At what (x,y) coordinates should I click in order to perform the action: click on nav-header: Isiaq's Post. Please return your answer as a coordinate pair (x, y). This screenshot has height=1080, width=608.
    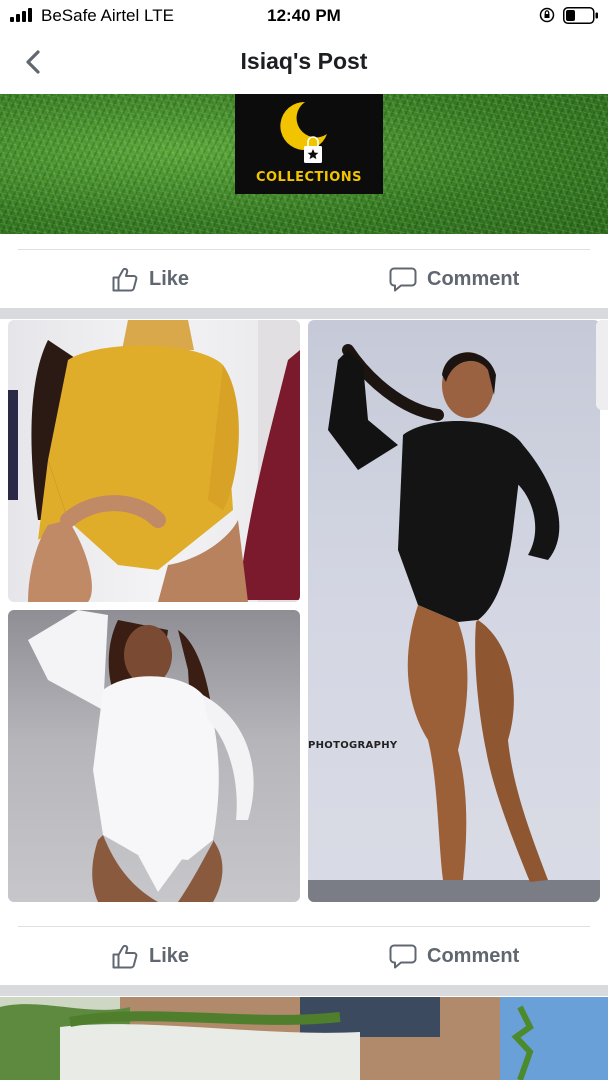
    Looking at the image, I should click on (304, 62).